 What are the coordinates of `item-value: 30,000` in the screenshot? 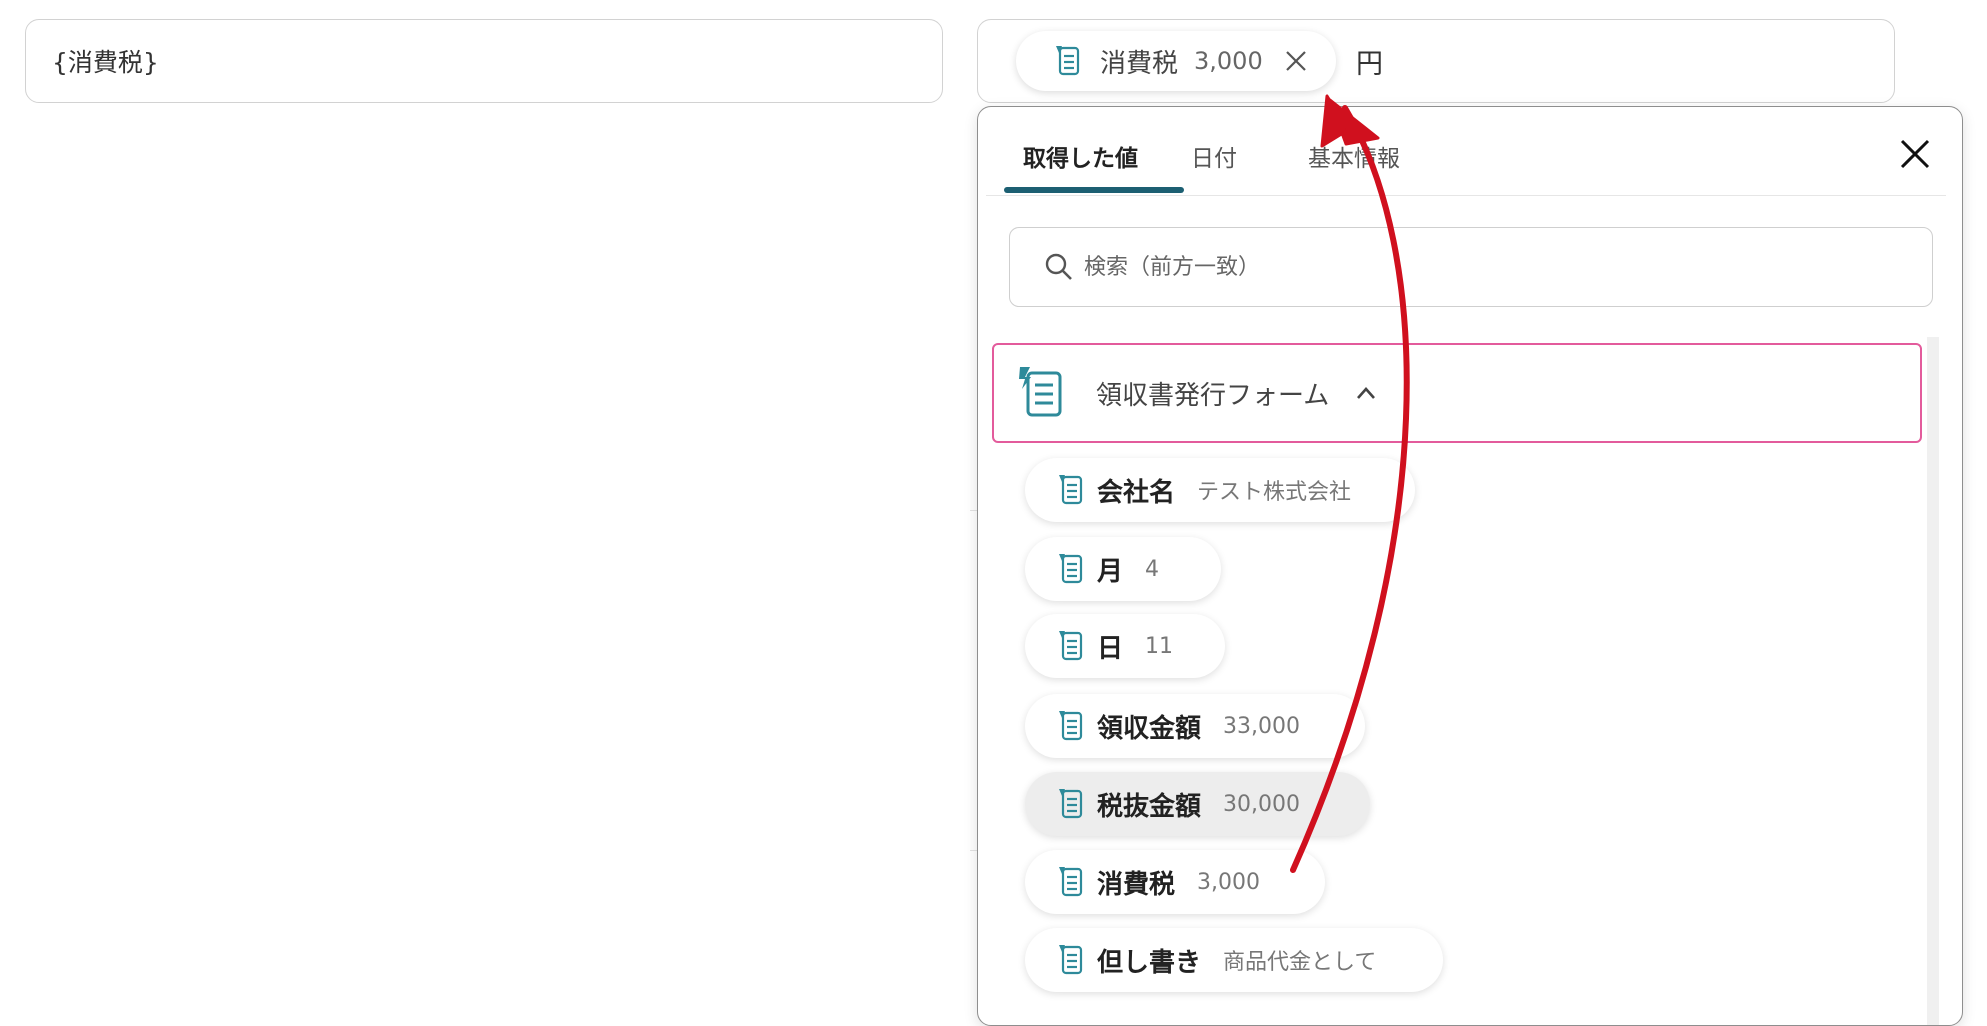 It's located at (1261, 804).